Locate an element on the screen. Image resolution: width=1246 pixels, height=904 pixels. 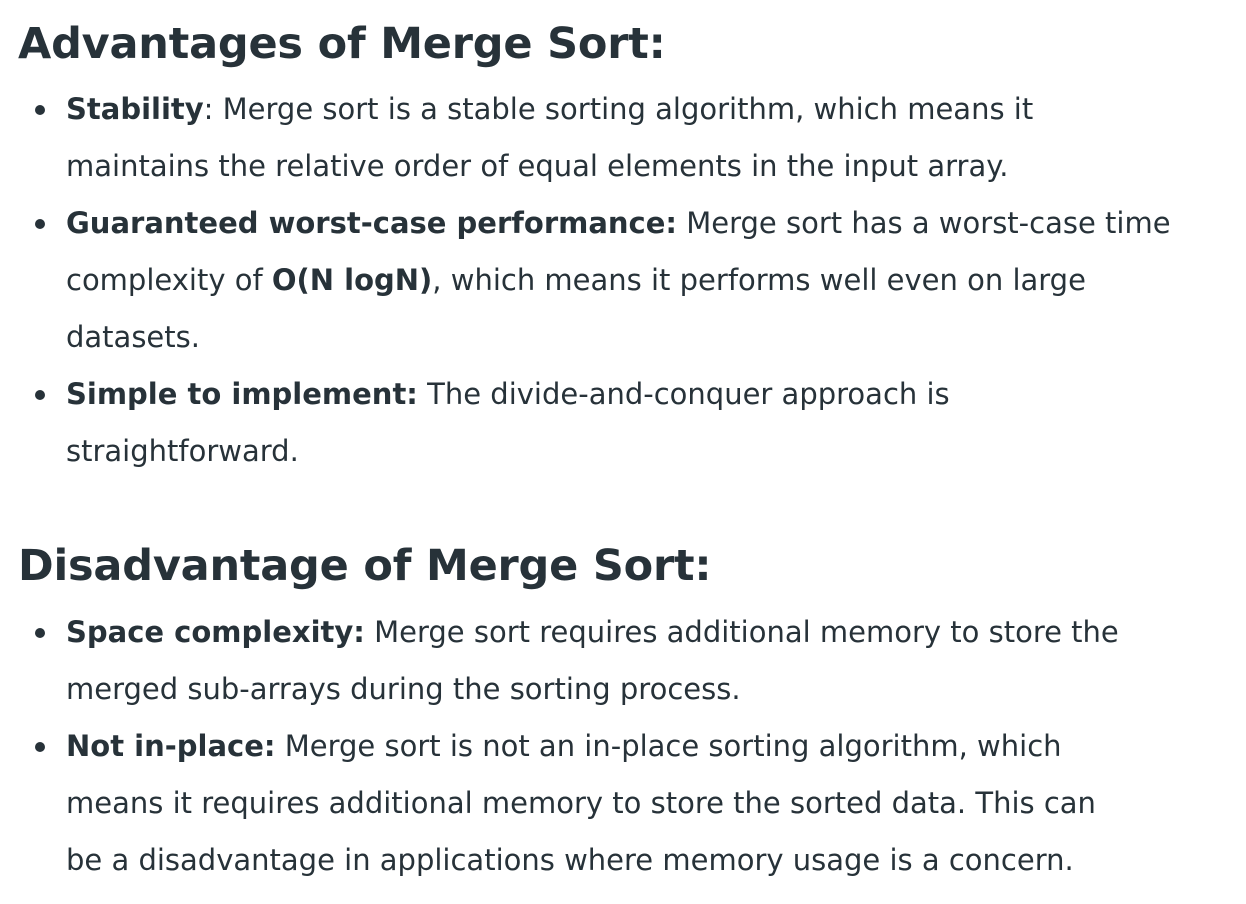
advantages-heading: Advantages of Merge Sort: is located at coordinates (342, 44).